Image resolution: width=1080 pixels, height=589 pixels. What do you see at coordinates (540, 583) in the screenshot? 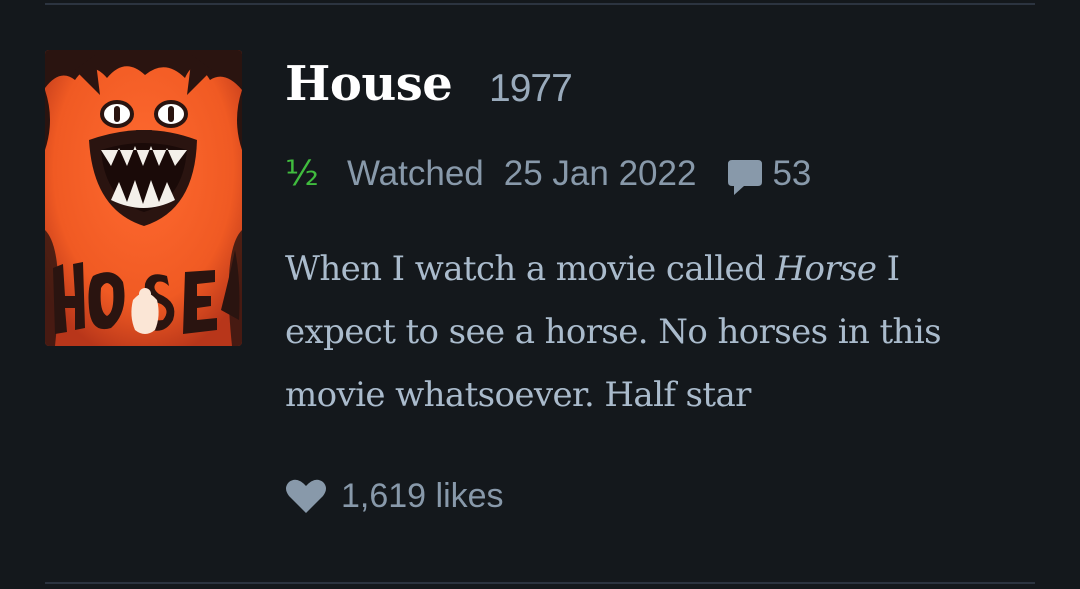
I see `bottom-divider` at bounding box center [540, 583].